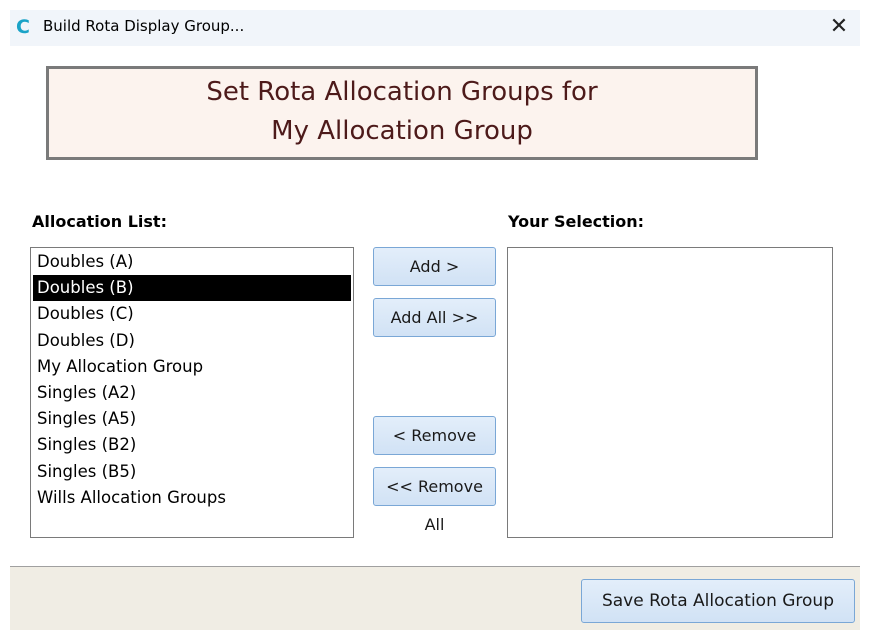 This screenshot has width=878, height=639. Describe the element at coordinates (434, 500) in the screenshot. I see `remove-all-button: << Remove All` at that location.